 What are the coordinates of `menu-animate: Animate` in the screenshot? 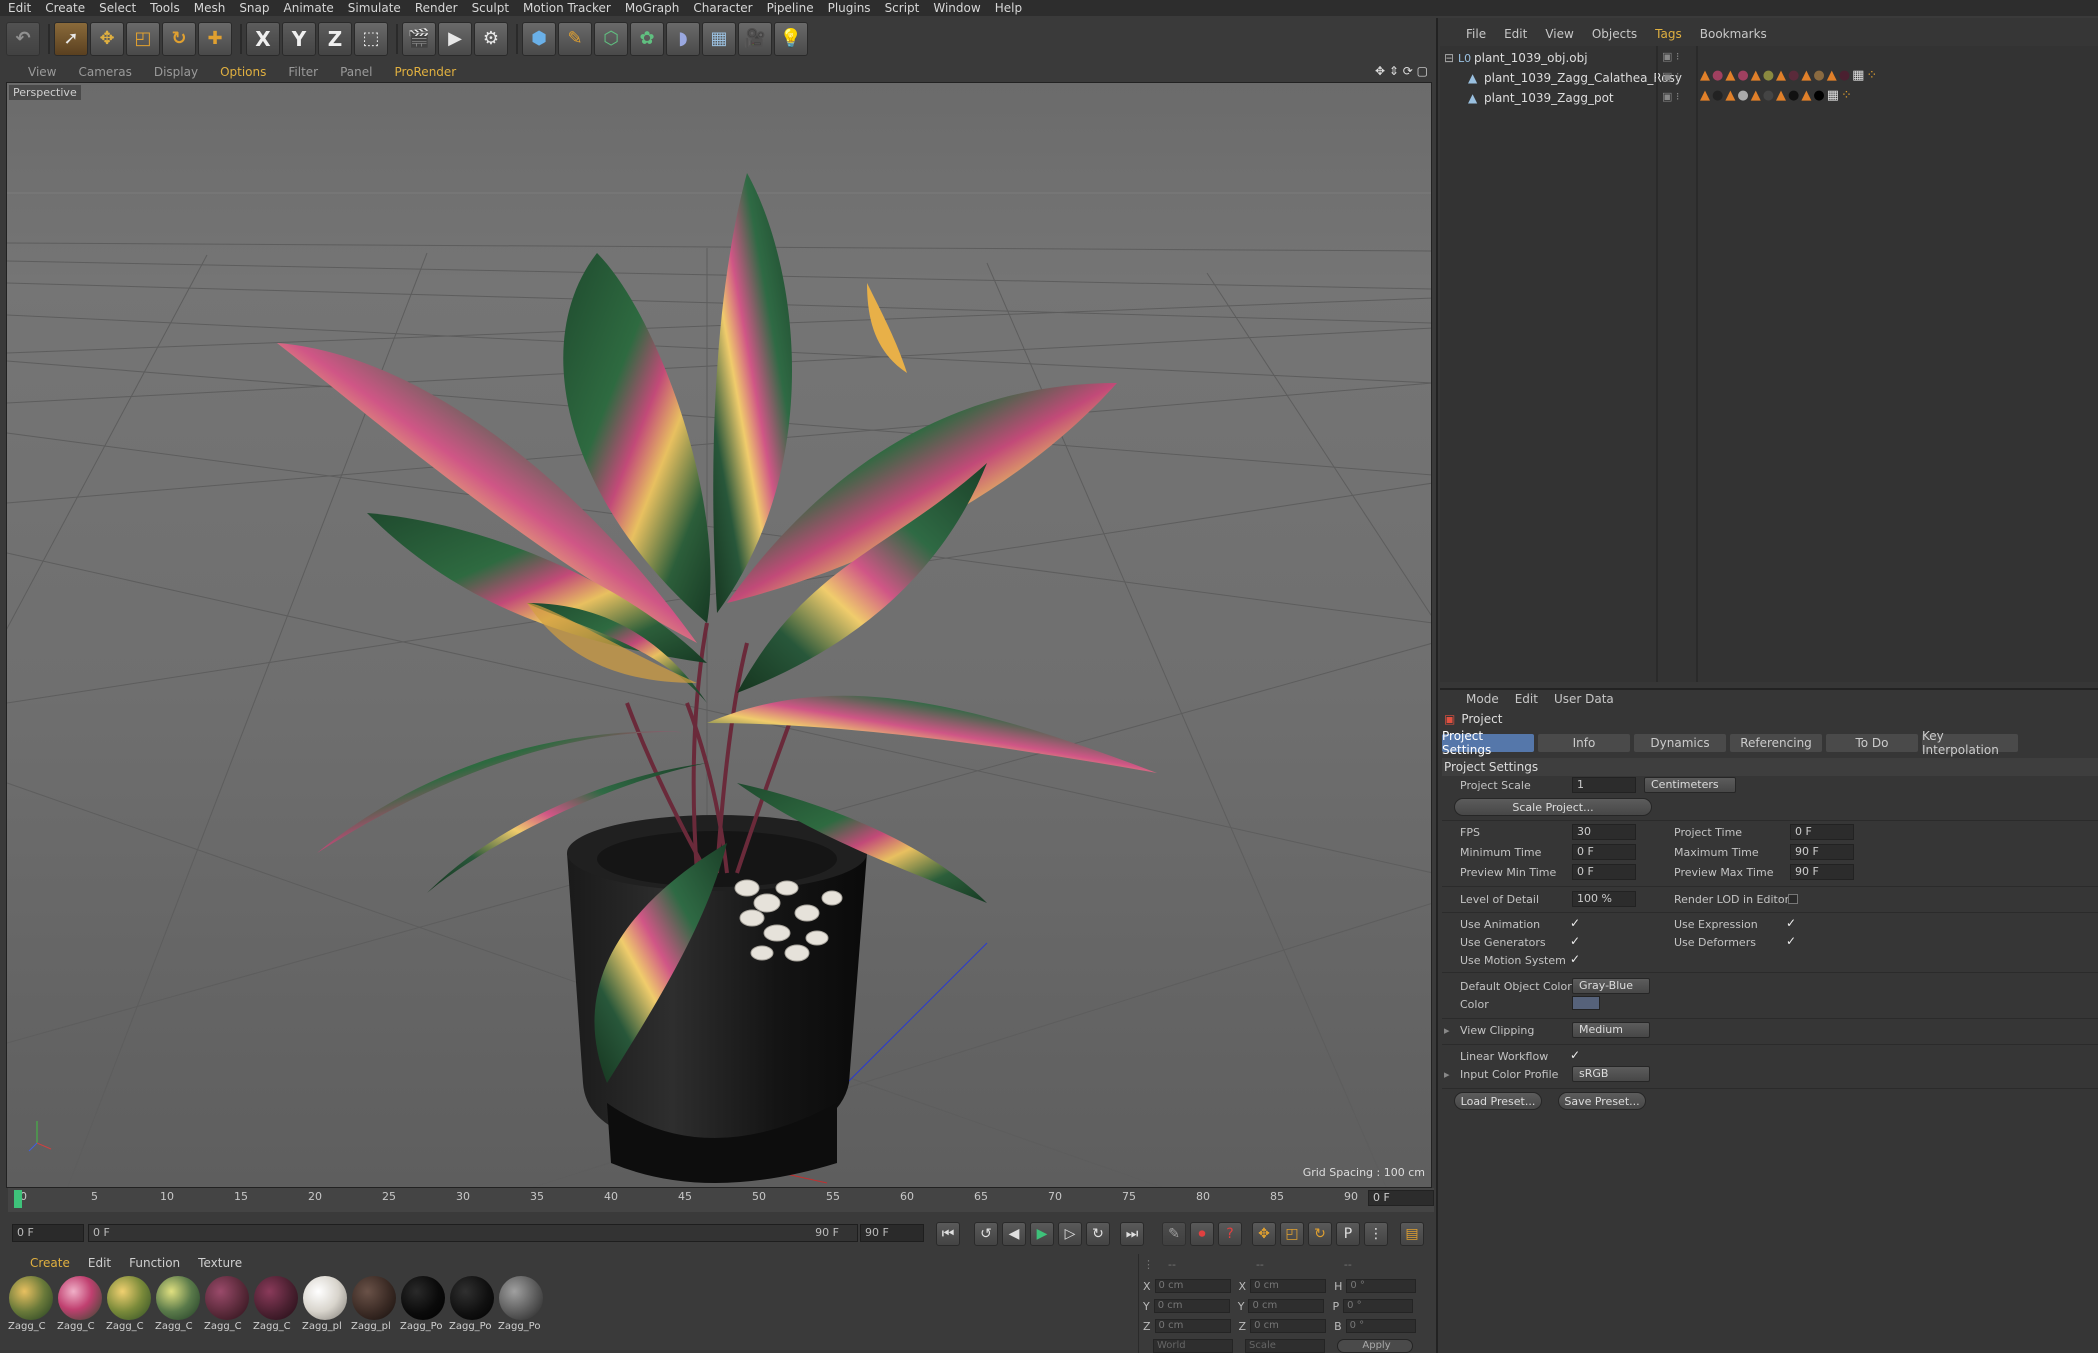 It's located at (312, 8).